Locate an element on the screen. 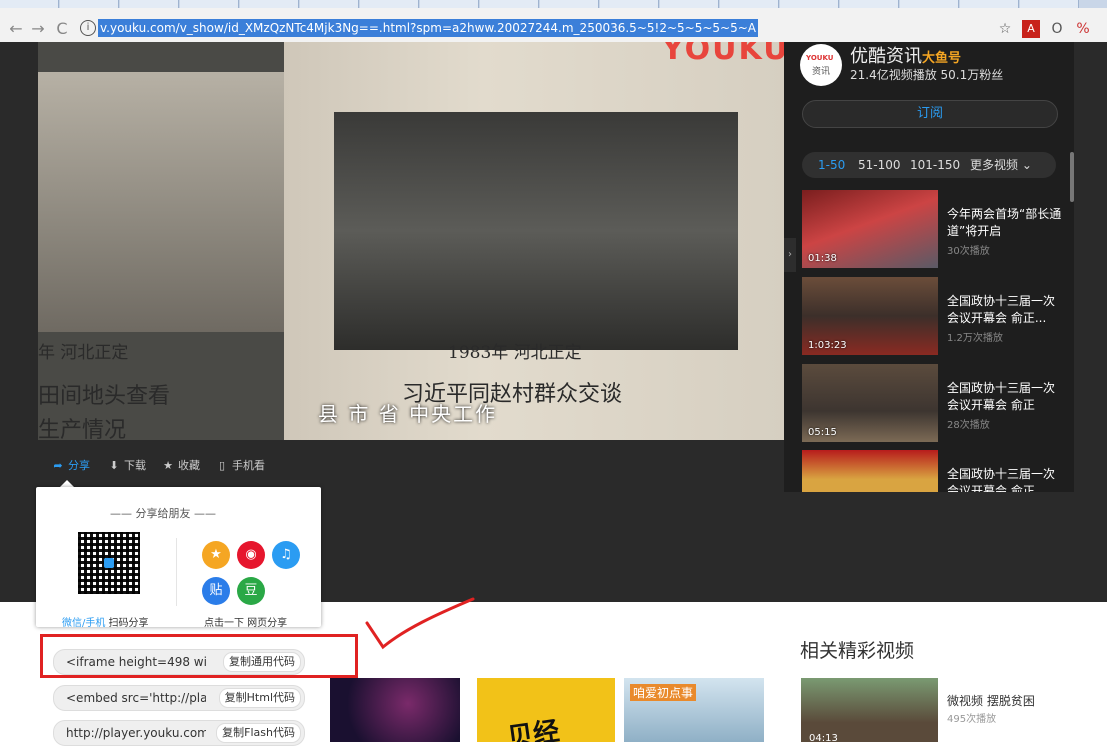 The height and width of the screenshot is (746, 1107). social-share-caption: 点击一下 网页分享 is located at coordinates (246, 623).